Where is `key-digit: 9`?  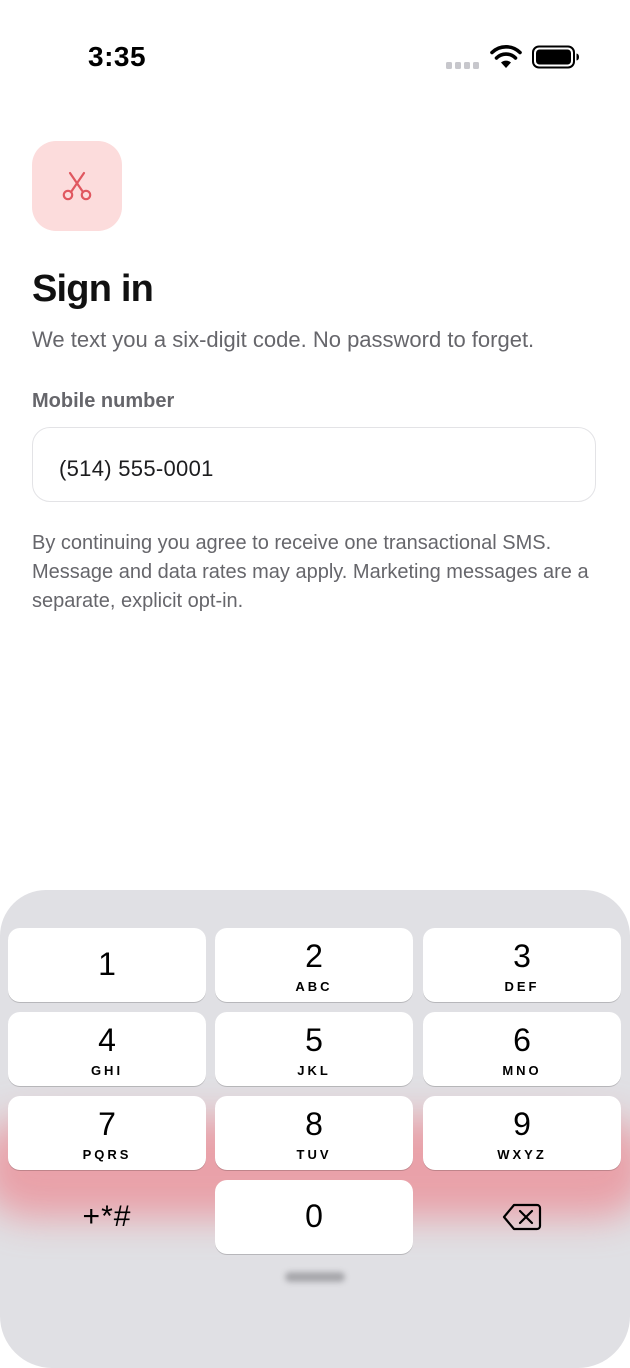 key-digit: 9 is located at coordinates (522, 1124).